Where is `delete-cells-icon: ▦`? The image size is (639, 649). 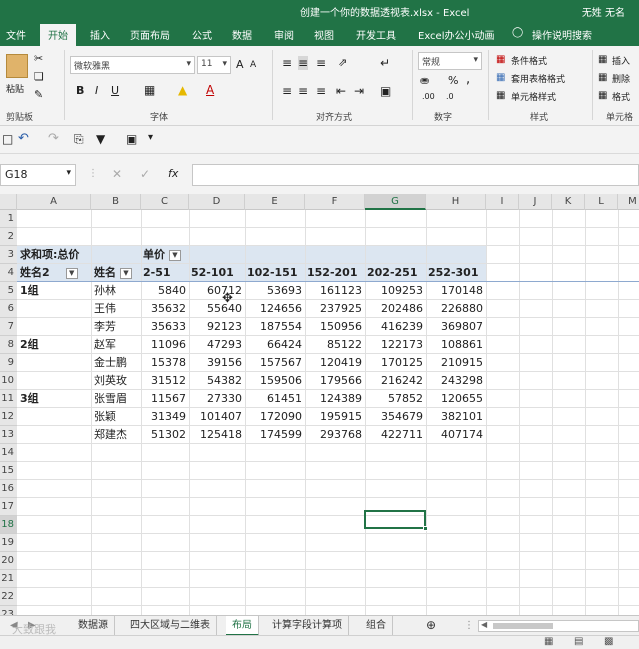
delete-cells-icon: ▦ is located at coordinates (602, 77).